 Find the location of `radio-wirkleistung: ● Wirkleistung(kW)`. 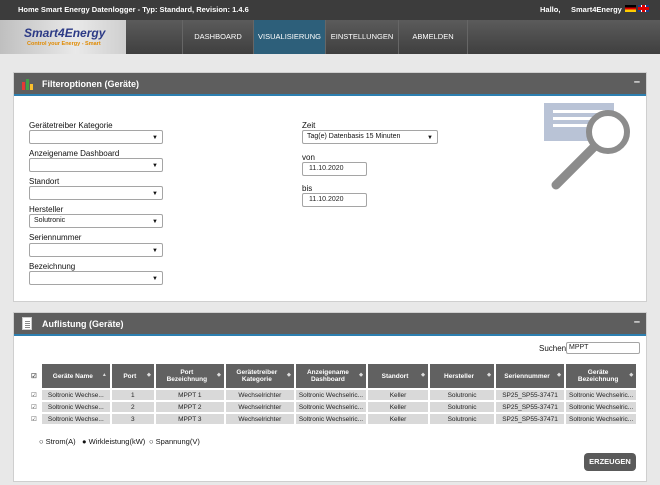

radio-wirkleistung: ● Wirkleistung(kW) is located at coordinates (113, 441).